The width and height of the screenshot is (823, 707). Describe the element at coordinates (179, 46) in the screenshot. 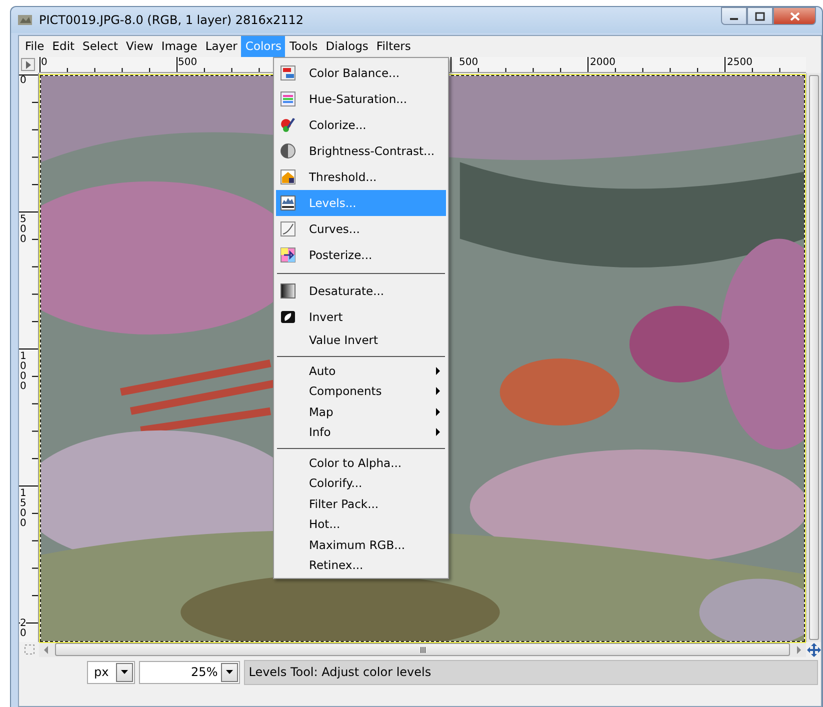

I see `menu-item: Image` at that location.